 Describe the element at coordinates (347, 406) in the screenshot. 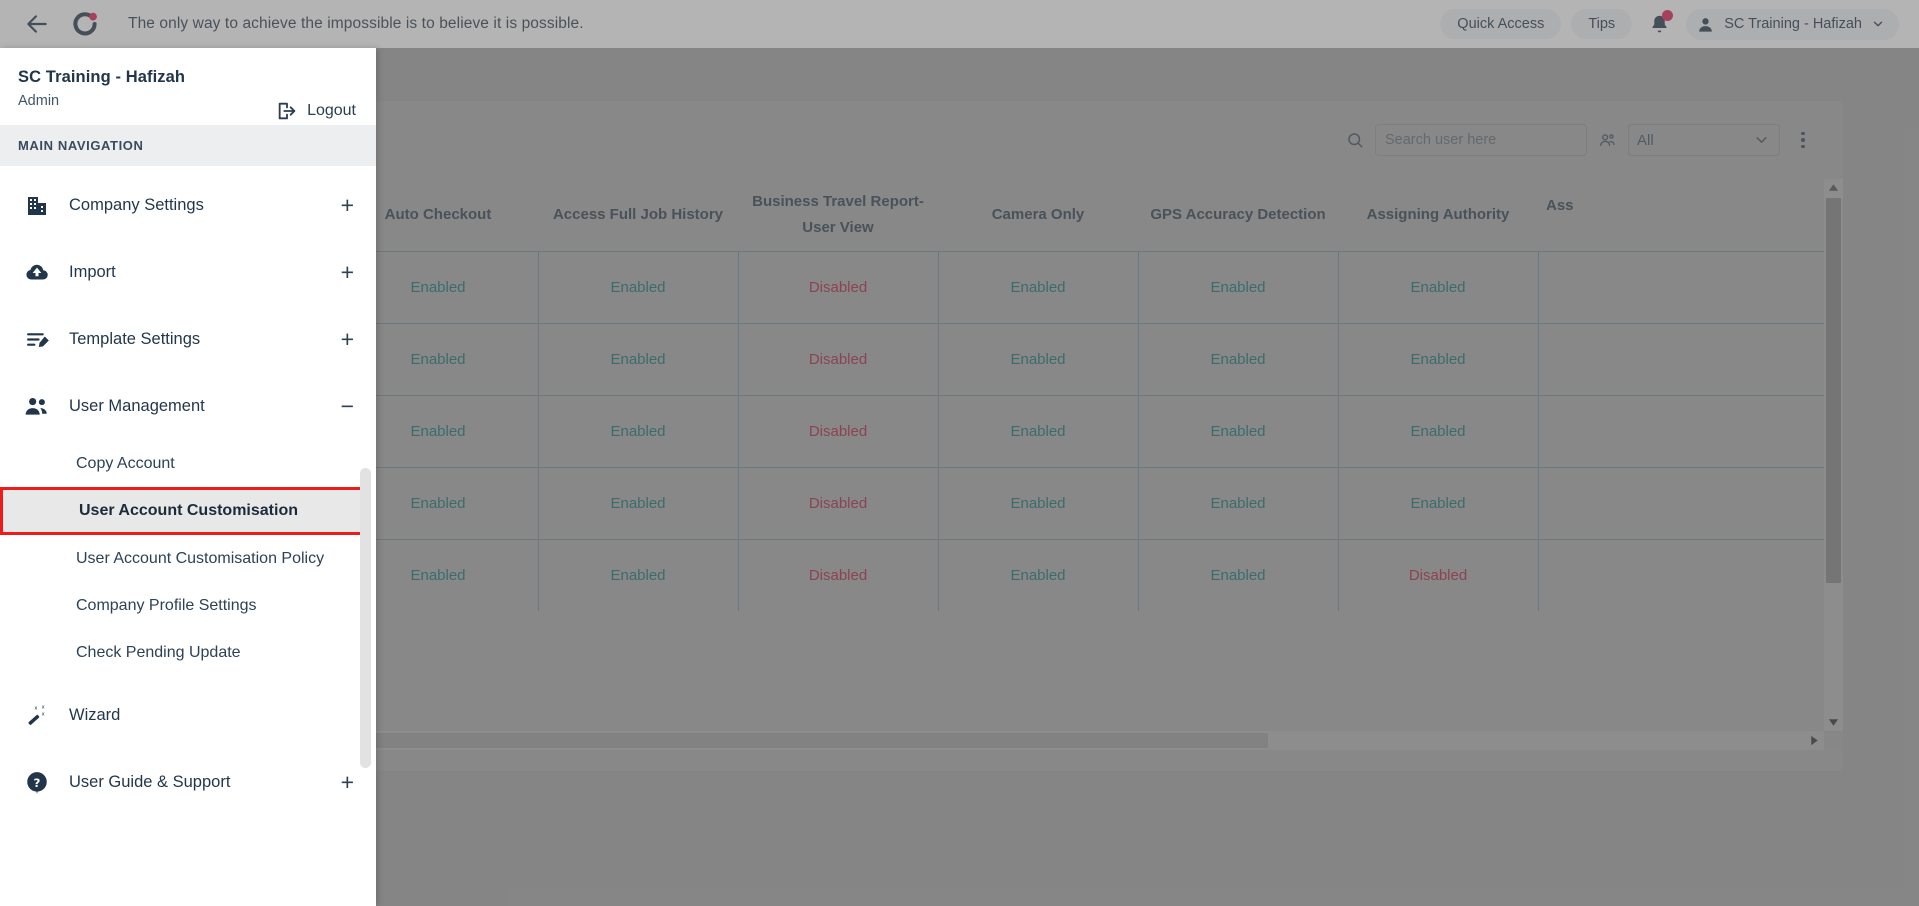

I see `collapse-toggle-icon: −` at that location.